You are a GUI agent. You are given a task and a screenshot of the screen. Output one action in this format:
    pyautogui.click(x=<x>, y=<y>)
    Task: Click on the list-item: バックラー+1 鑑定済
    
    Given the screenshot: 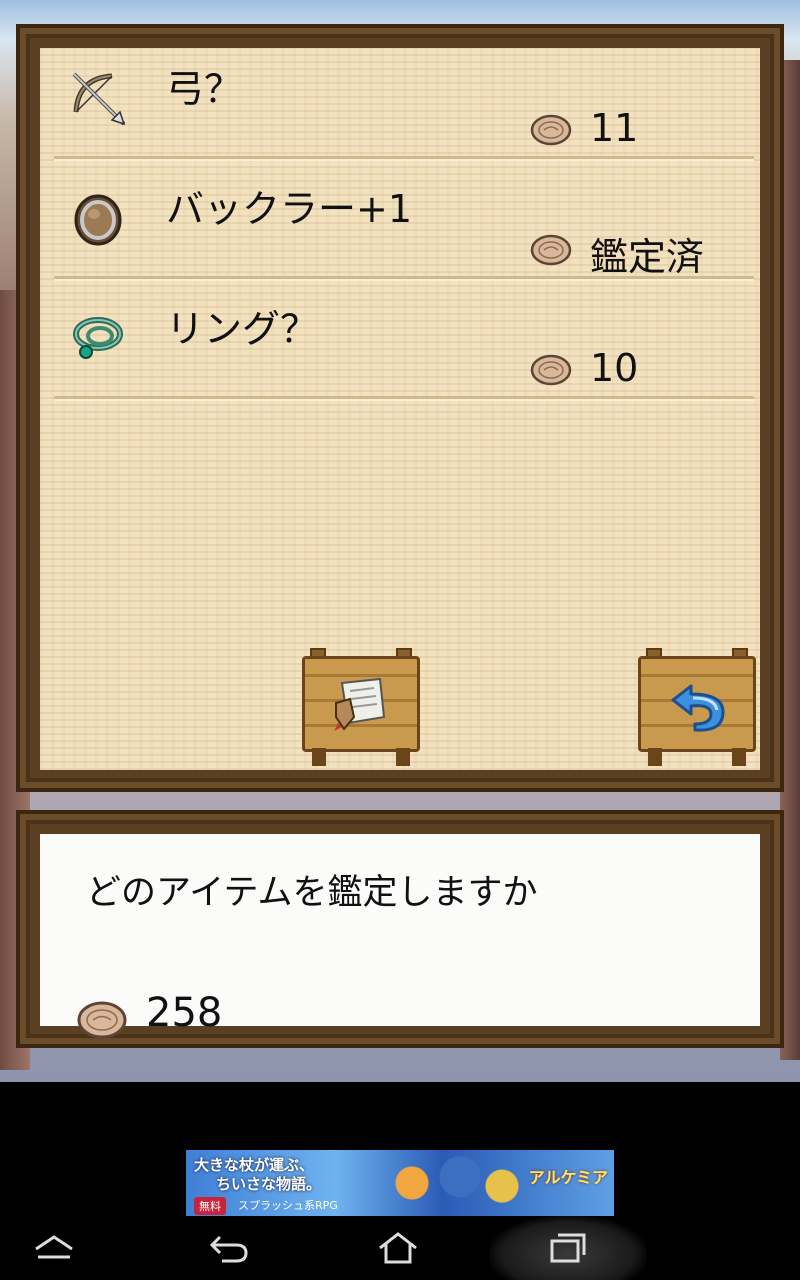 What is the action you would take?
    pyautogui.click(x=404, y=223)
    